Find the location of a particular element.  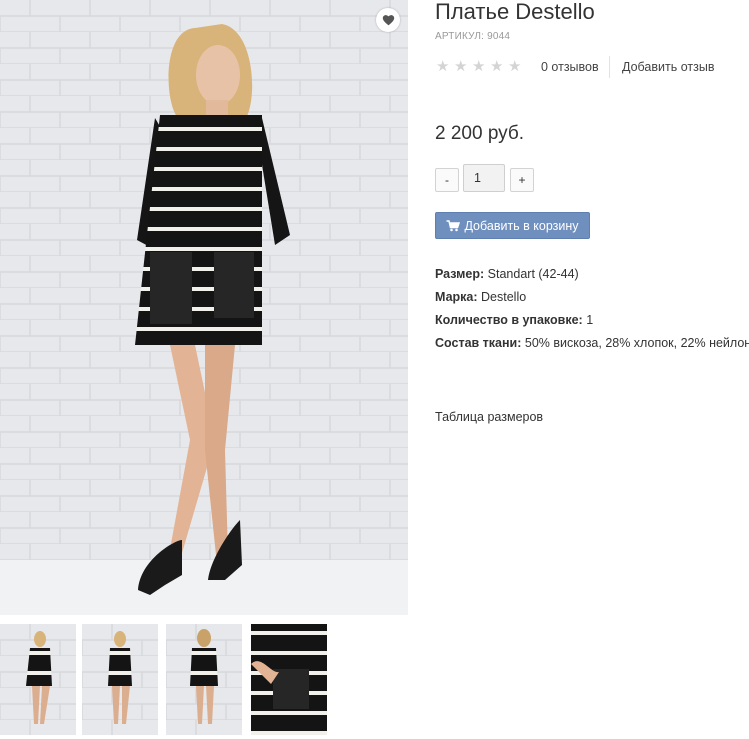

divider is located at coordinates (609, 67).